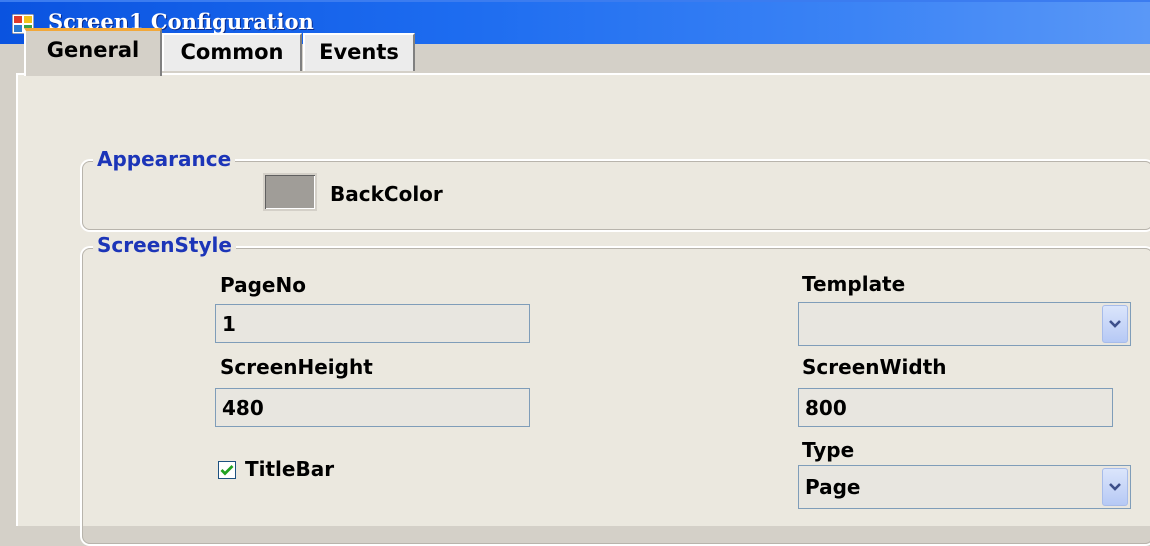 The image size is (1150, 546). Describe the element at coordinates (955, 407) in the screenshot. I see `screenwidth-input: 800` at that location.